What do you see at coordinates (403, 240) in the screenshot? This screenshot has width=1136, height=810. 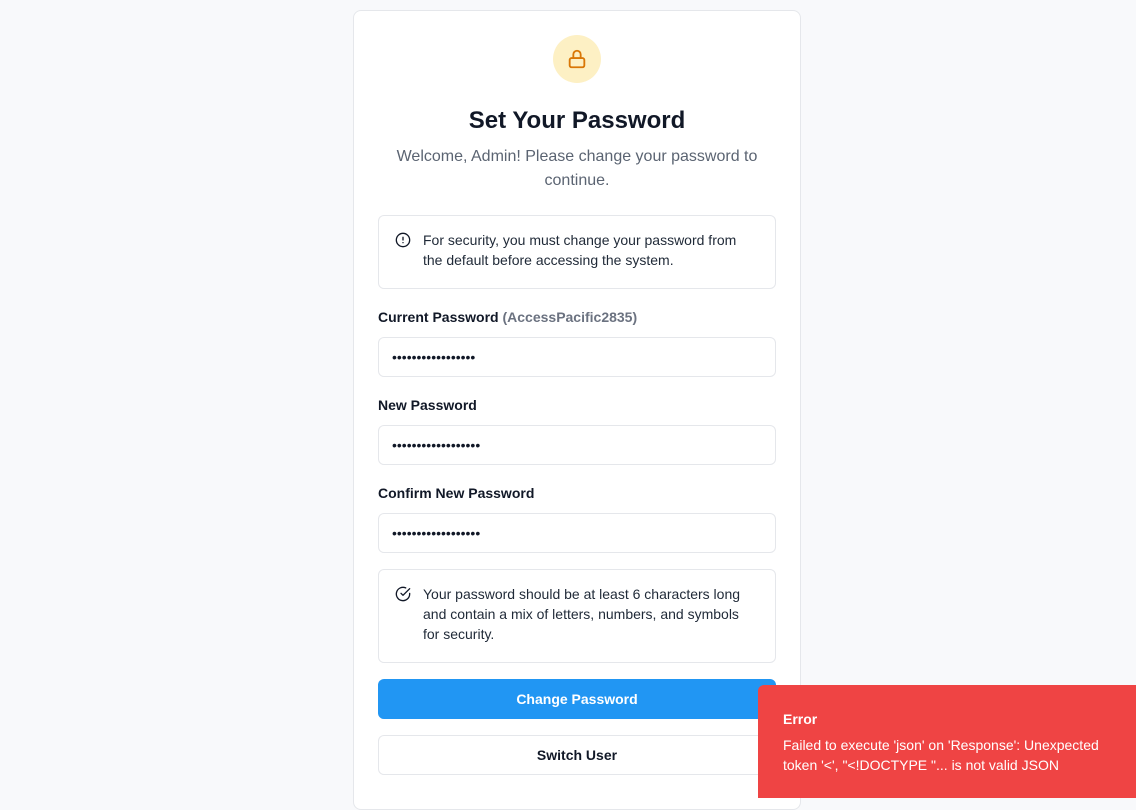 I see `alert-circle-icon` at bounding box center [403, 240].